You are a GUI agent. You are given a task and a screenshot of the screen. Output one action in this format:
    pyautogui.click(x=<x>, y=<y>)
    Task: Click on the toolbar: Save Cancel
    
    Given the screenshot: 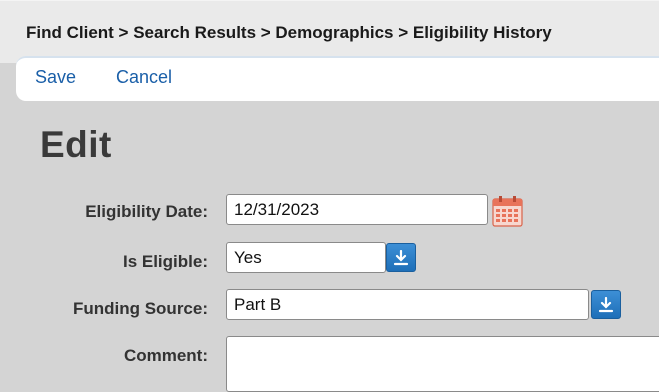 What is the action you would take?
    pyautogui.click(x=337, y=78)
    